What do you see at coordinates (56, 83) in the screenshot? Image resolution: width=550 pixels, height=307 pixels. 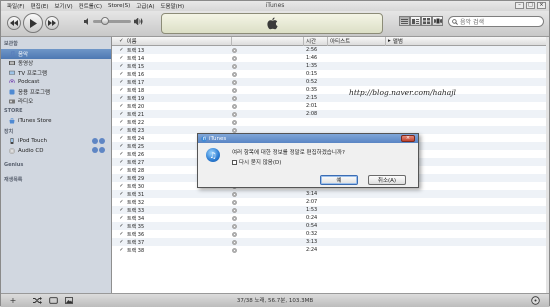 I see `sidebar-item: Podcast` at bounding box center [56, 83].